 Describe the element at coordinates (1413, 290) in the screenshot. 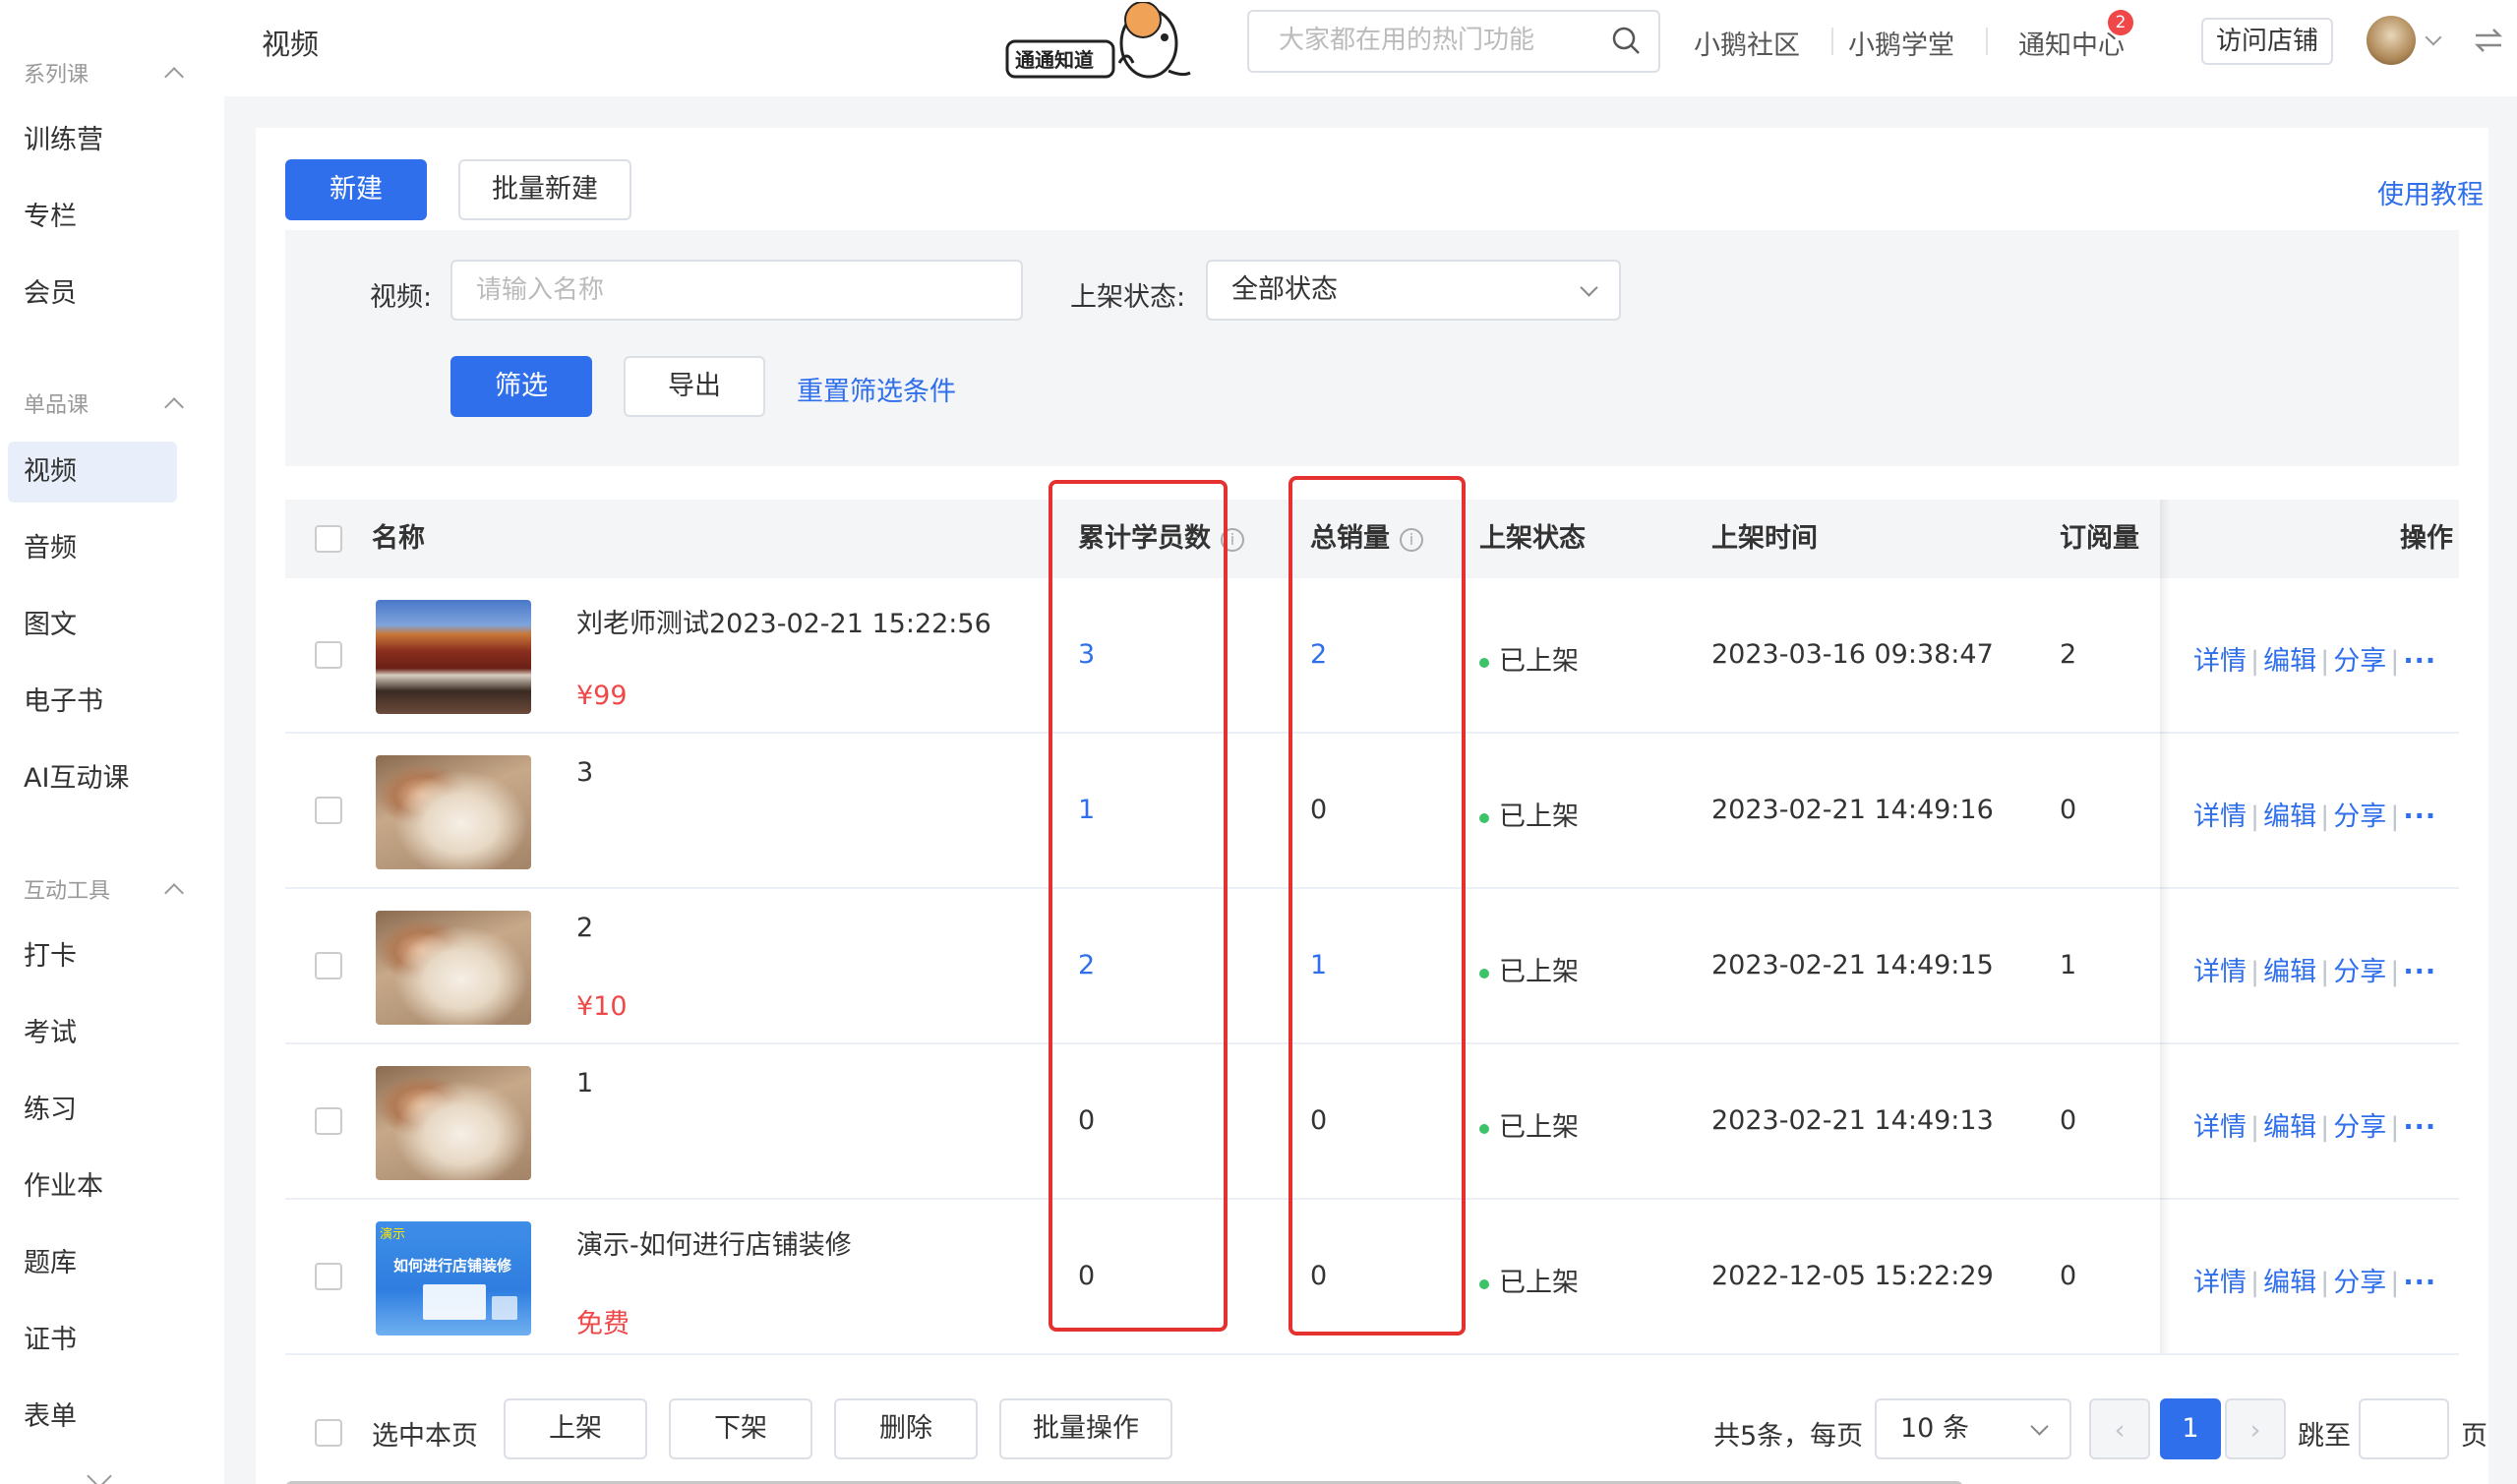

I see `status-select: 全部状态` at that location.